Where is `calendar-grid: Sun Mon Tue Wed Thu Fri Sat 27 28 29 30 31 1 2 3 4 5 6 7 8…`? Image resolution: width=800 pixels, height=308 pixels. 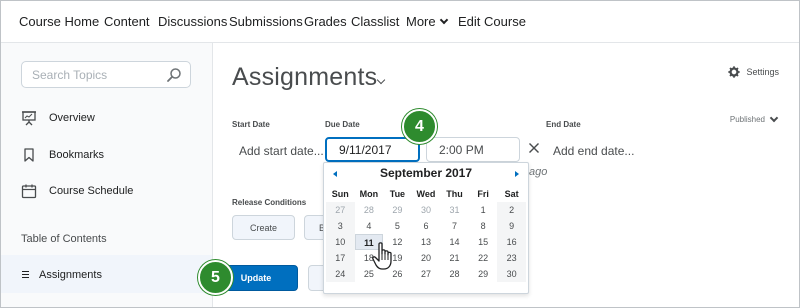
calendar-grid: Sun Mon Tue Wed Thu Fri Sat 27 28 29 30 31 1 2 3 4 5 6 7 8… is located at coordinates (426, 234).